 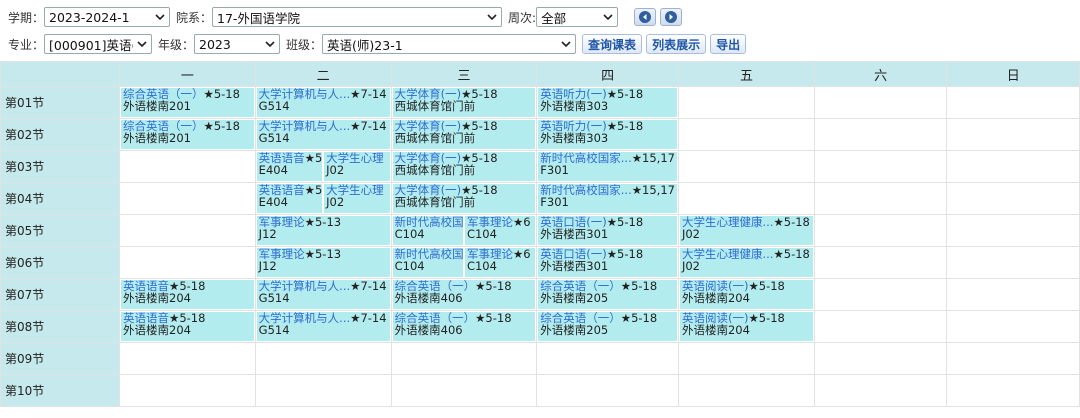 I want to click on timetable-cell: 英语语音★5 E404 大学生心理 J02, so click(x=323, y=198).